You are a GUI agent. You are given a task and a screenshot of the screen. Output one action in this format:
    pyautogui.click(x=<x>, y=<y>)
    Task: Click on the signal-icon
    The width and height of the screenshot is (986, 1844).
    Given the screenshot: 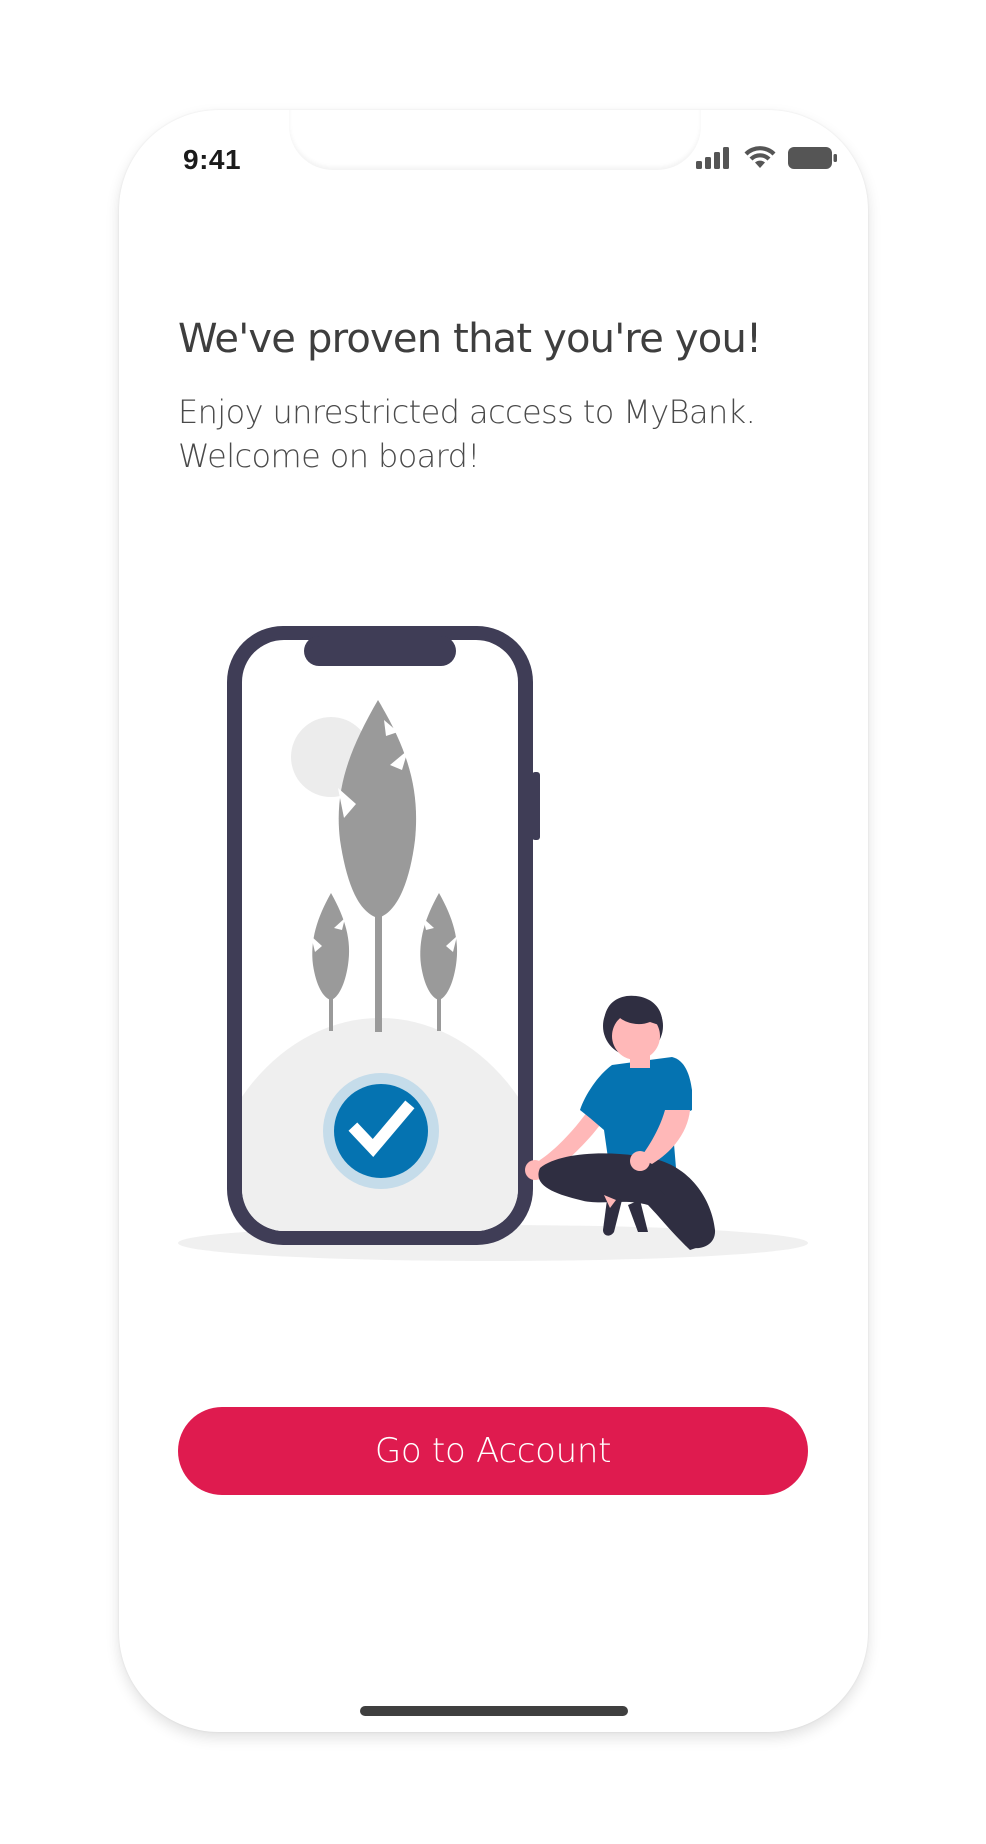 What is the action you would take?
    pyautogui.click(x=714, y=160)
    